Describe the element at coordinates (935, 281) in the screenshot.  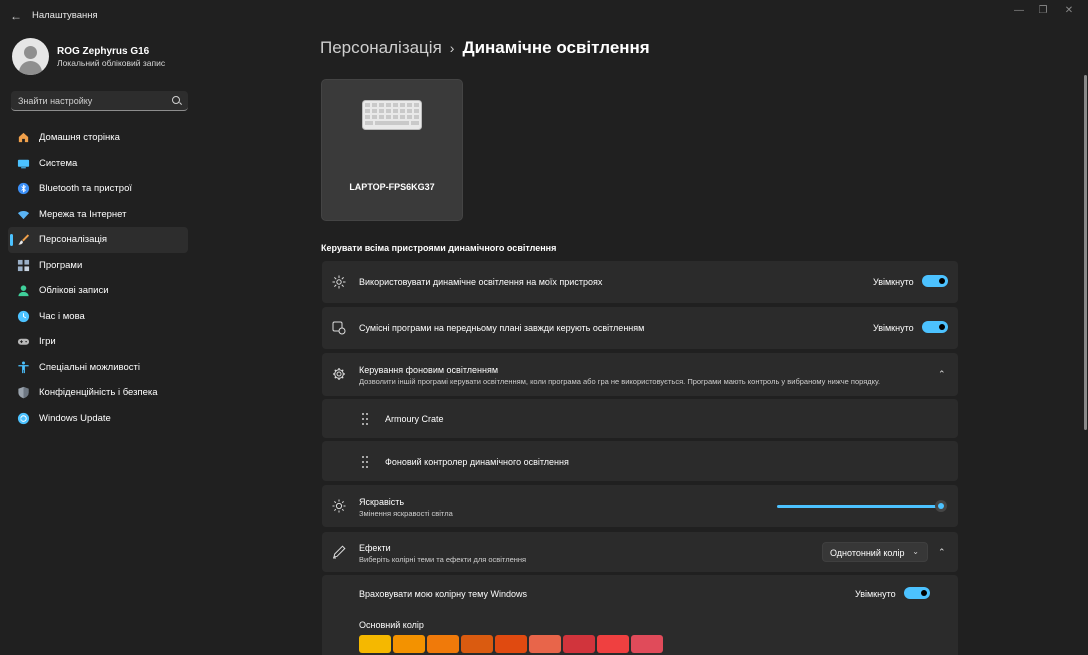
I see `use-dynamic-lighting-toggle` at that location.